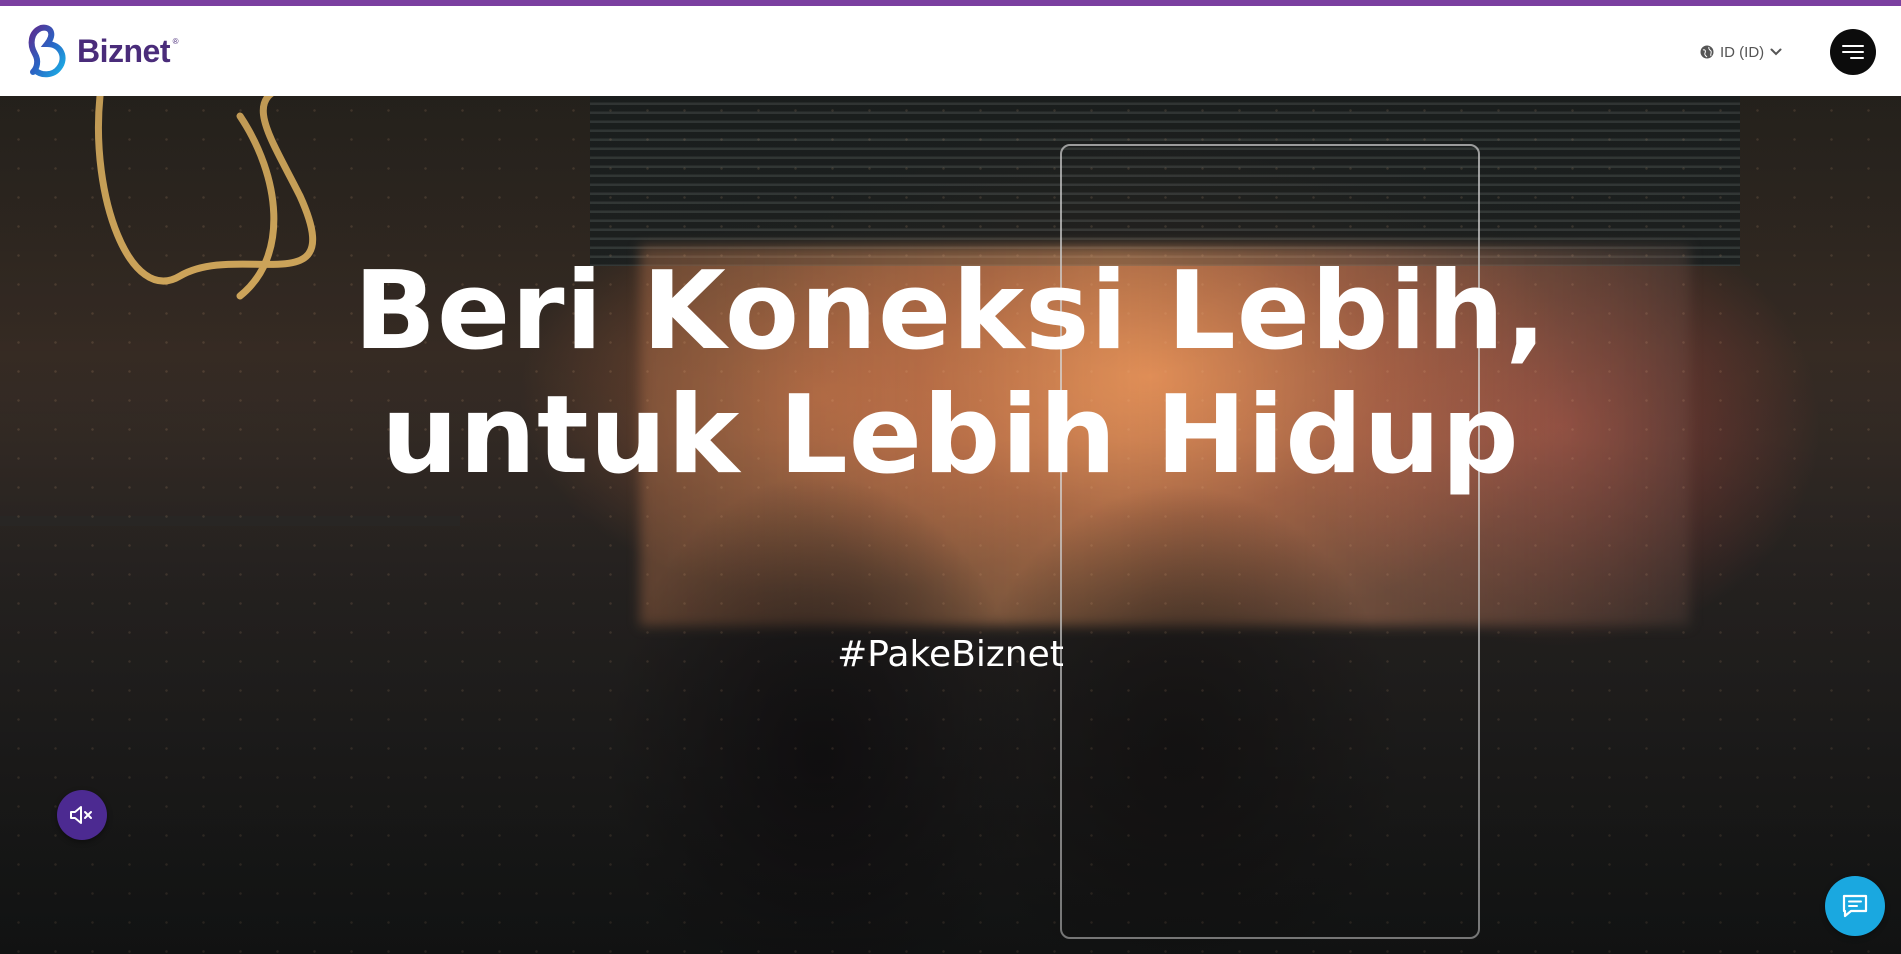 Image resolution: width=1901 pixels, height=954 pixels. Describe the element at coordinates (1707, 52) in the screenshot. I see `globe-icon` at that location.